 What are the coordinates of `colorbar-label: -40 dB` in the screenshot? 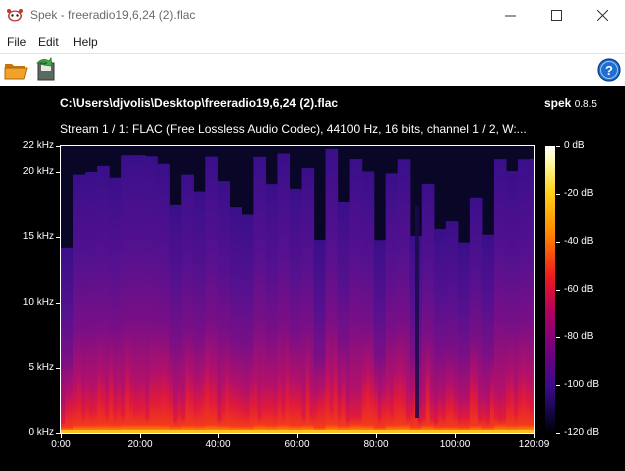 It's located at (579, 241).